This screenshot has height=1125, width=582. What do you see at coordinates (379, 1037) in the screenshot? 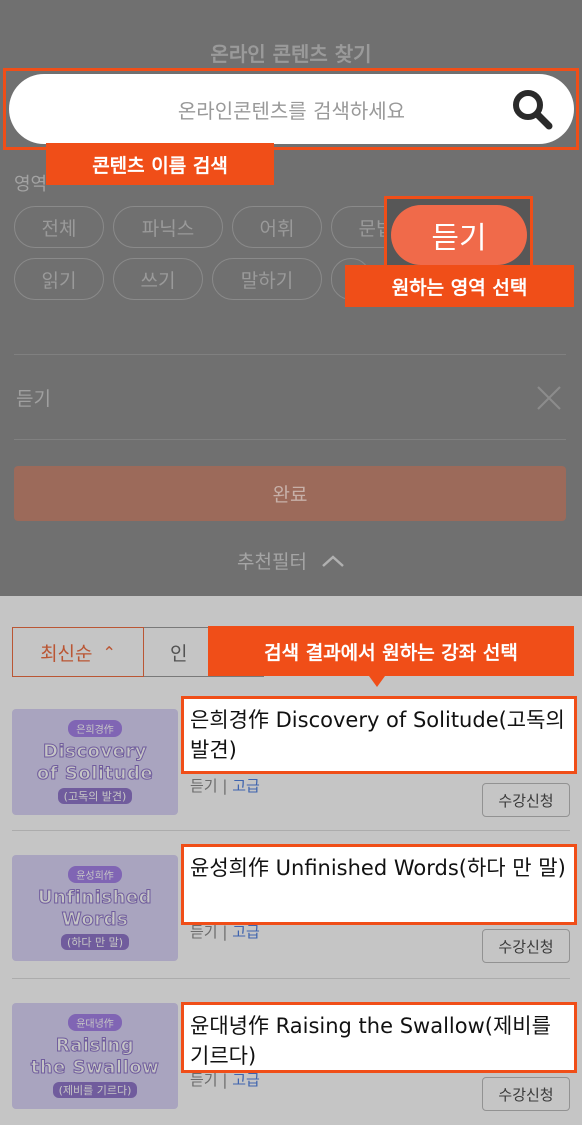
I see `course-title: 윤대녕作 Raising the Swallow(제비를 기르다)` at bounding box center [379, 1037].